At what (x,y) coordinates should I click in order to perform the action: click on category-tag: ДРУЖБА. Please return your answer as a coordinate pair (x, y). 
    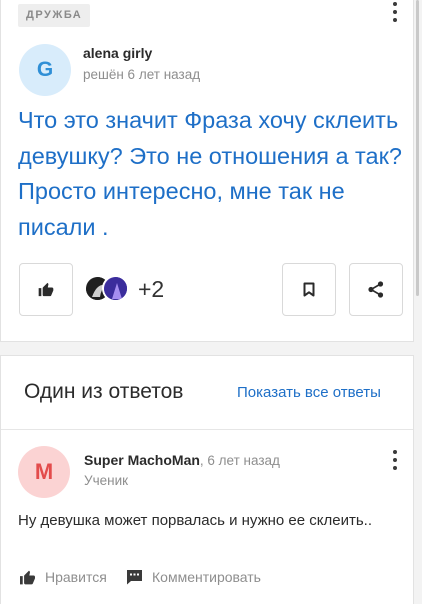
    Looking at the image, I should click on (54, 15).